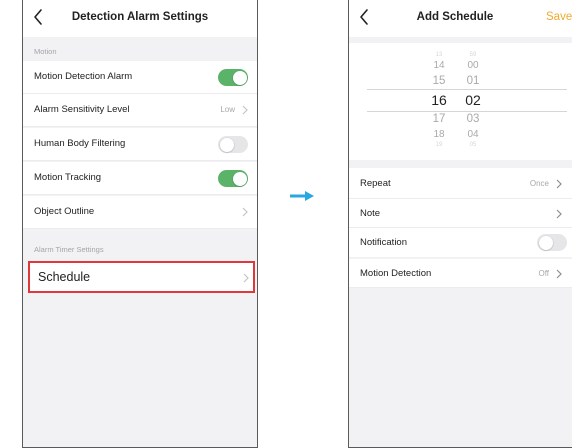  Describe the element at coordinates (559, 17) in the screenshot. I see `save-button: Save` at that location.